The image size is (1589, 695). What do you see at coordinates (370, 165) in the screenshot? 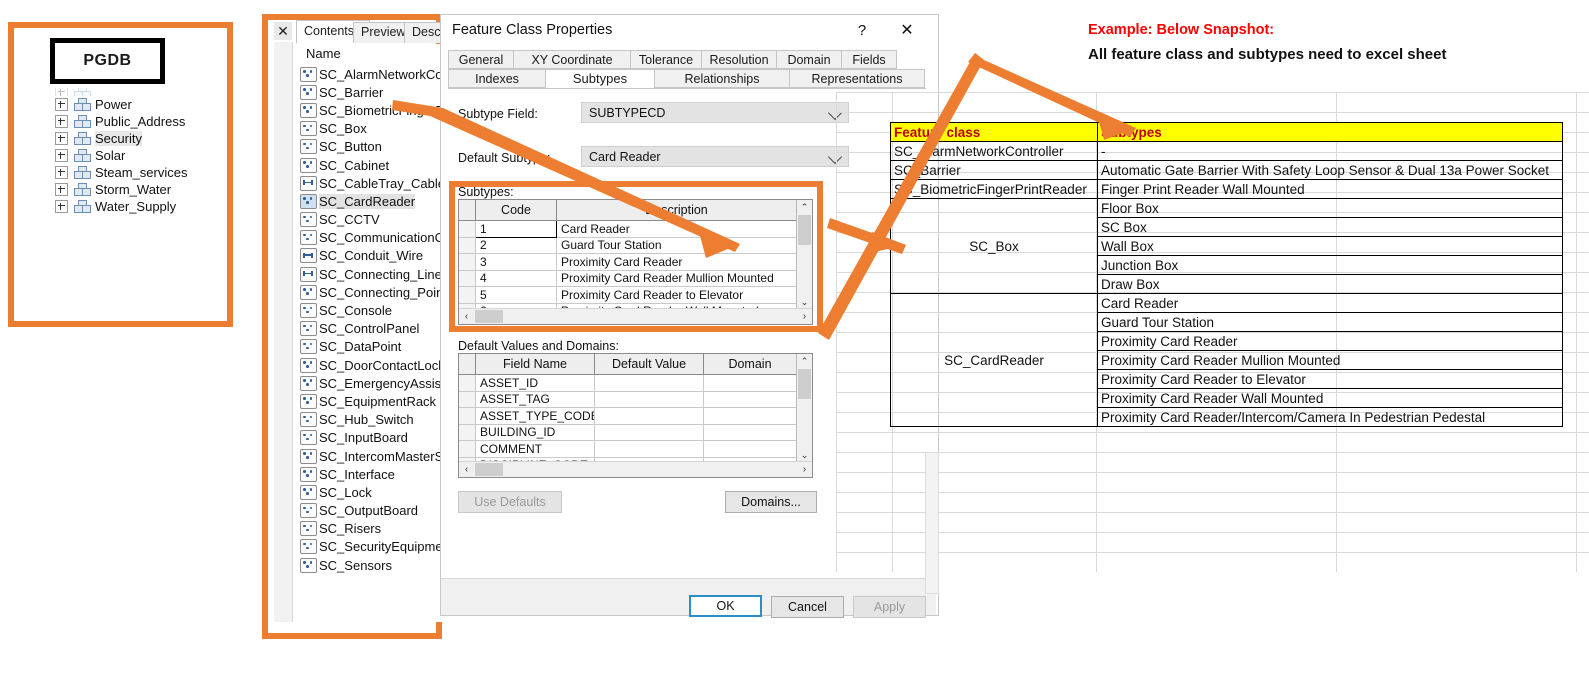
I see `feature-class-item: SC_Cabinet` at bounding box center [370, 165].